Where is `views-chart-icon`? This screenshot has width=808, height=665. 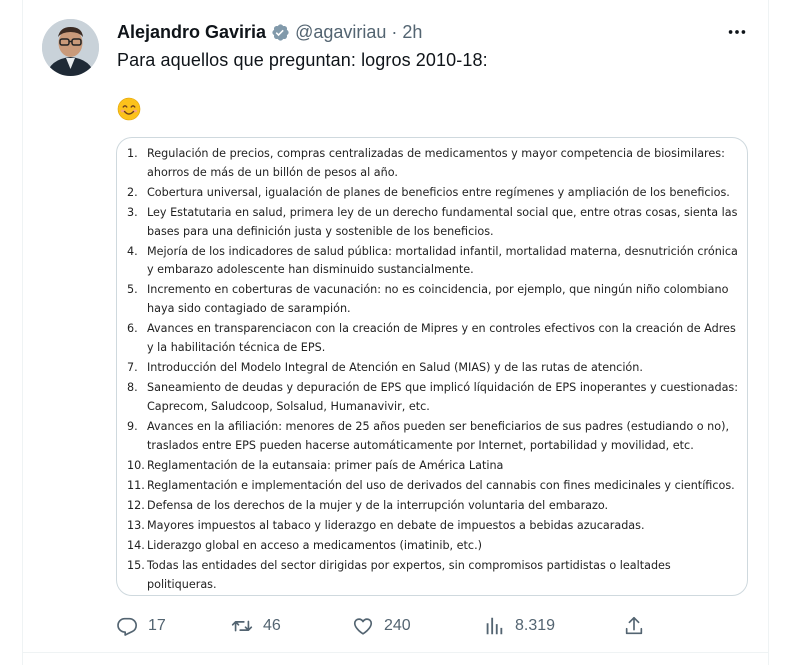 views-chart-icon is located at coordinates (494, 626).